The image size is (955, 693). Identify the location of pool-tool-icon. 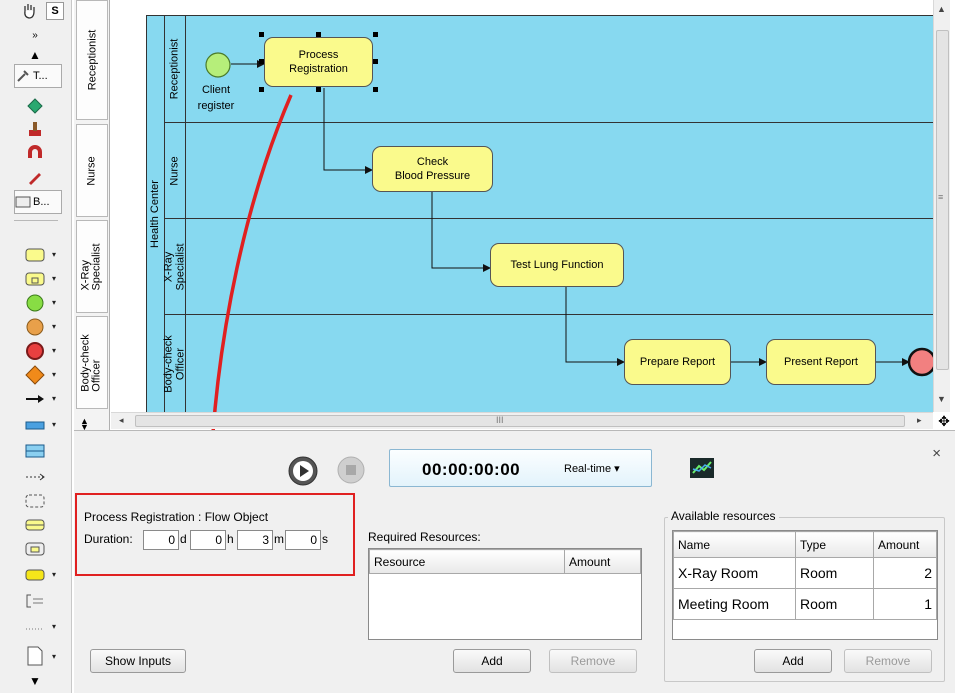
(35, 451).